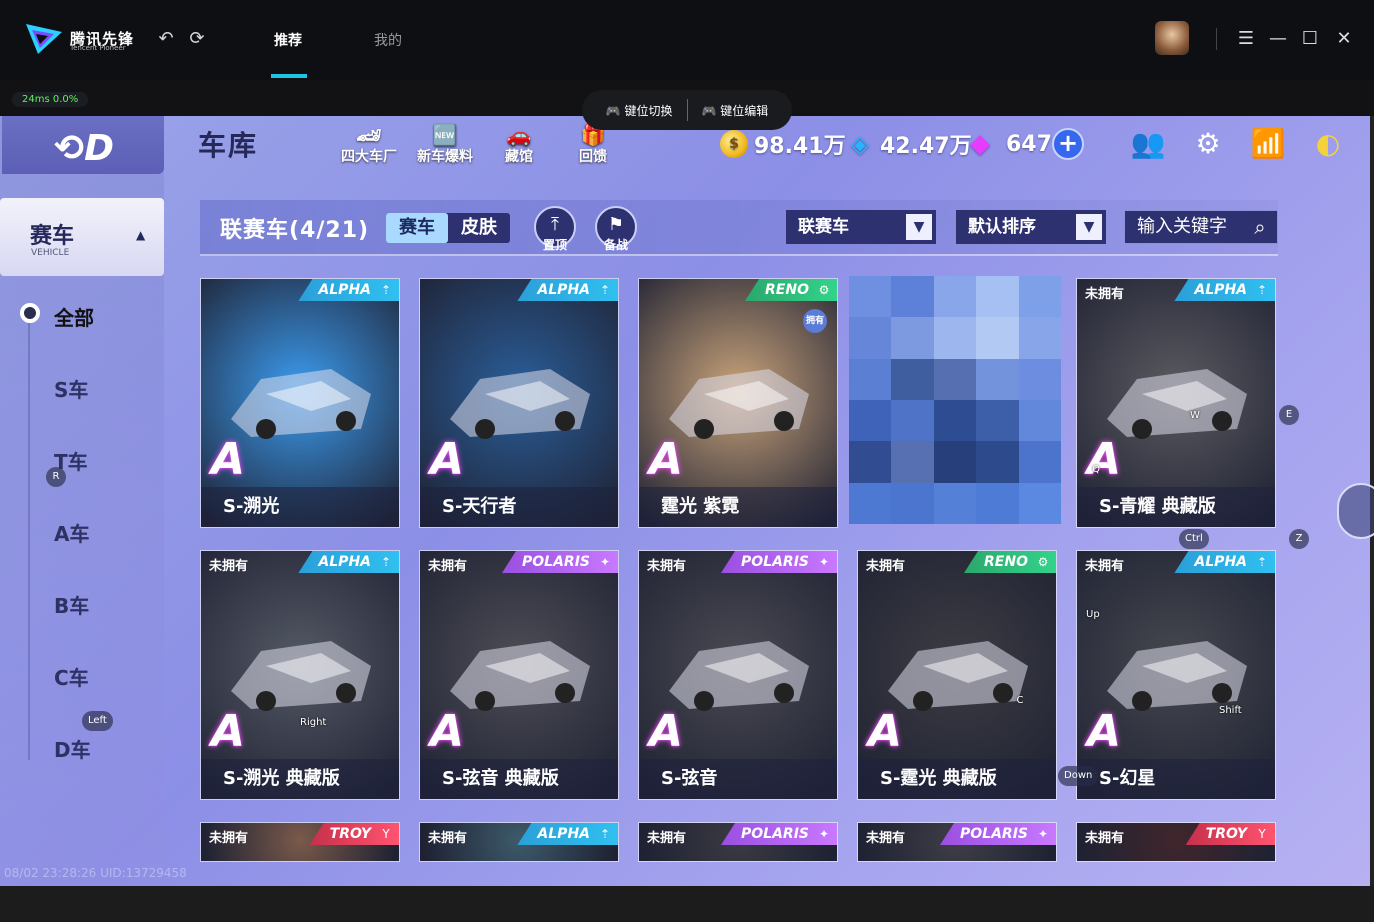 Image resolution: width=1374 pixels, height=922 pixels. What do you see at coordinates (519, 842) in the screenshot?
I see `car-card: ALPHA ⇡ 未拥有` at bounding box center [519, 842].